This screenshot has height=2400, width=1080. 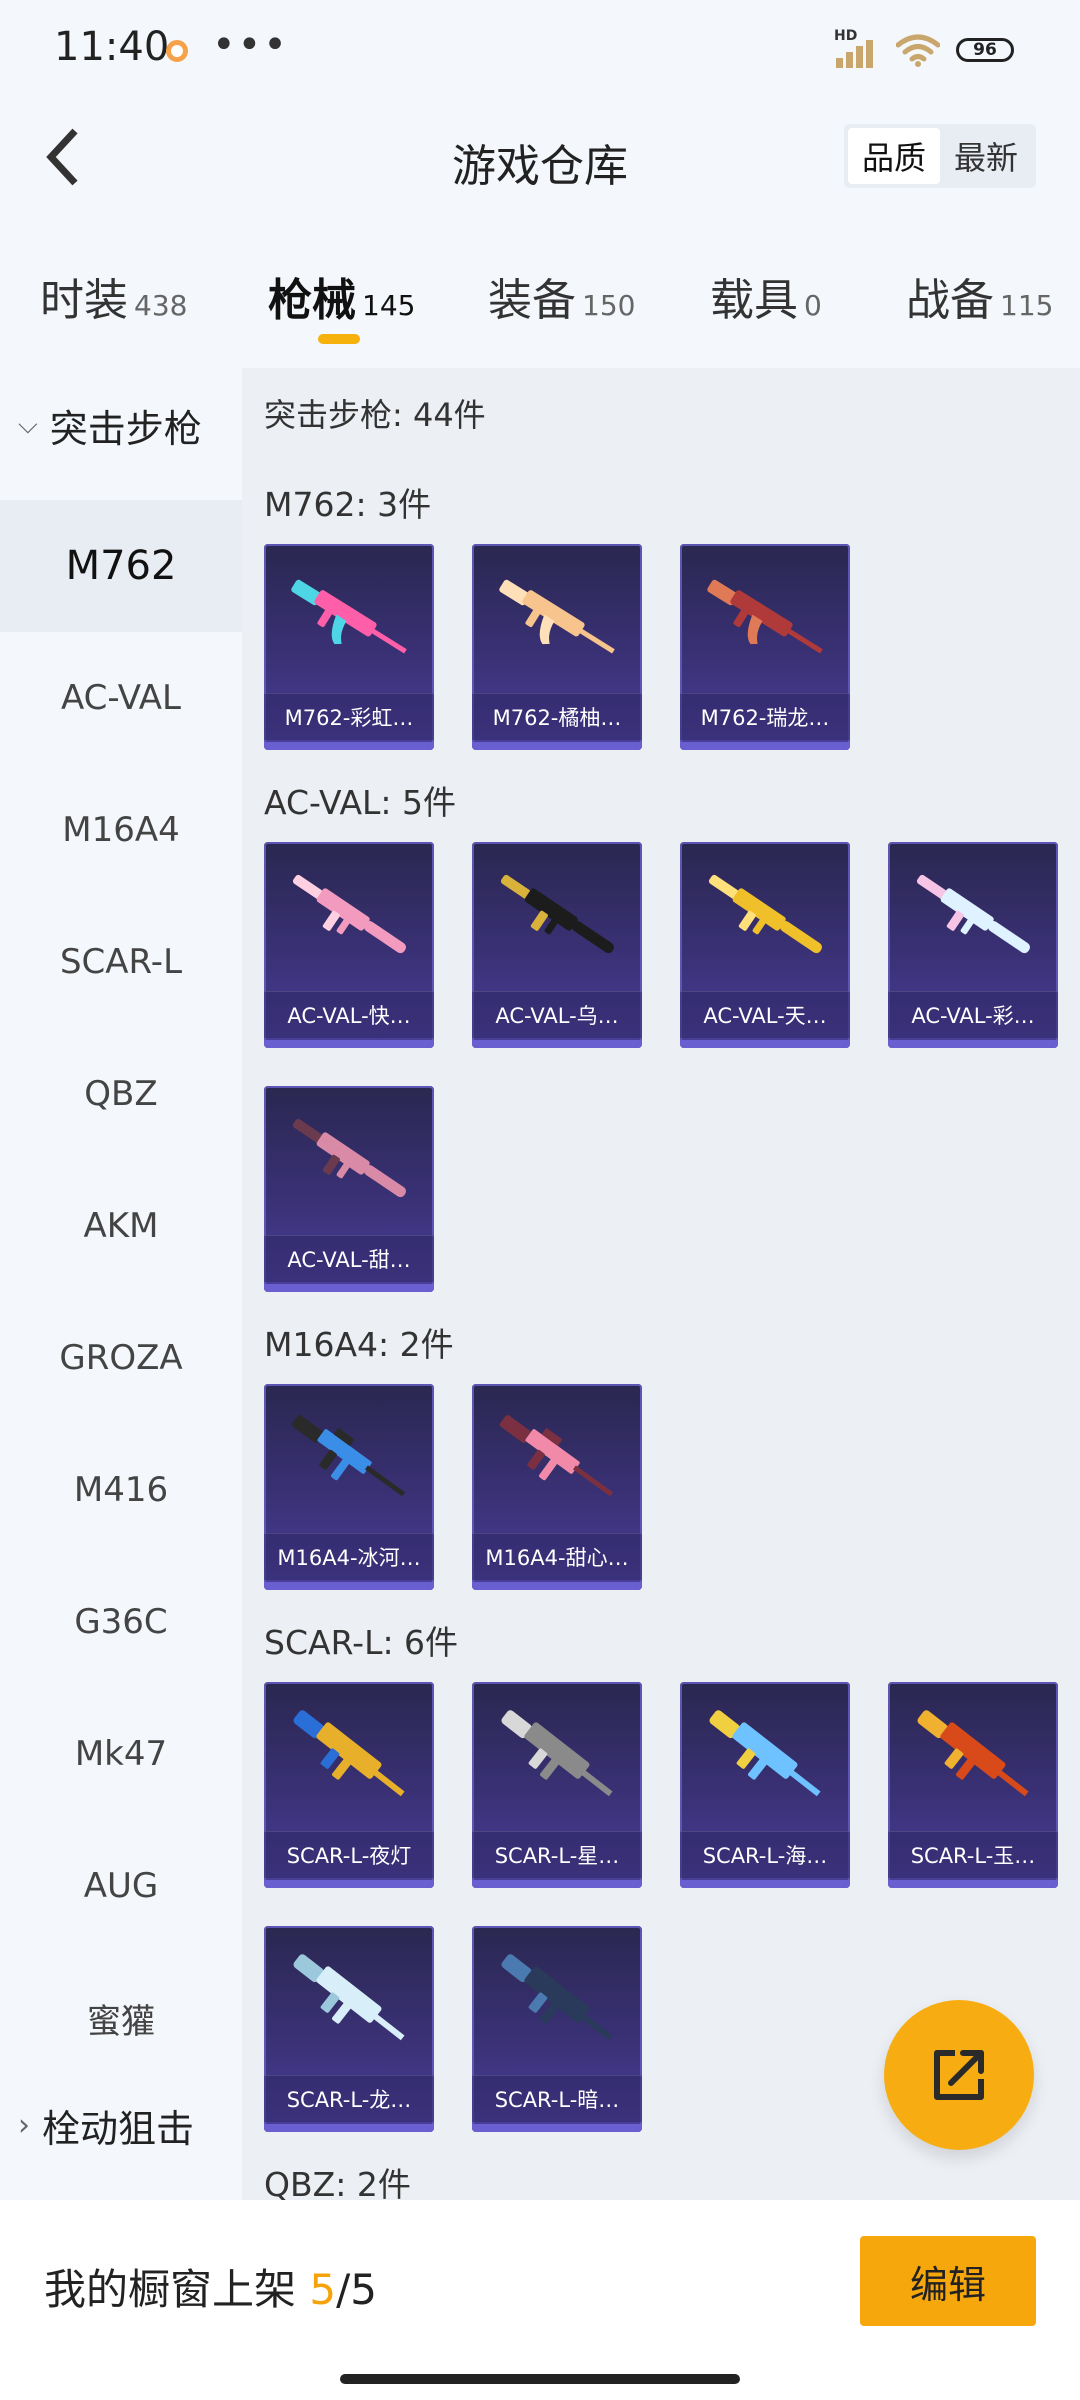 What do you see at coordinates (894, 156) in the screenshot?
I see `sort-quality-button: 品质` at bounding box center [894, 156].